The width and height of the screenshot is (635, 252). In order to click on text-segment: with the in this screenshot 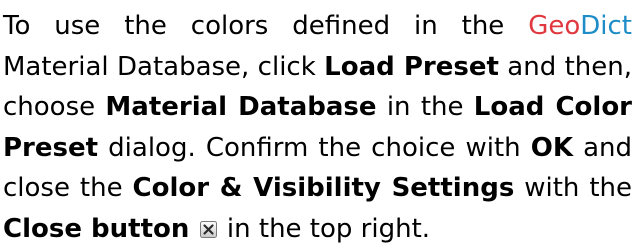, I will do `click(573, 188)`.